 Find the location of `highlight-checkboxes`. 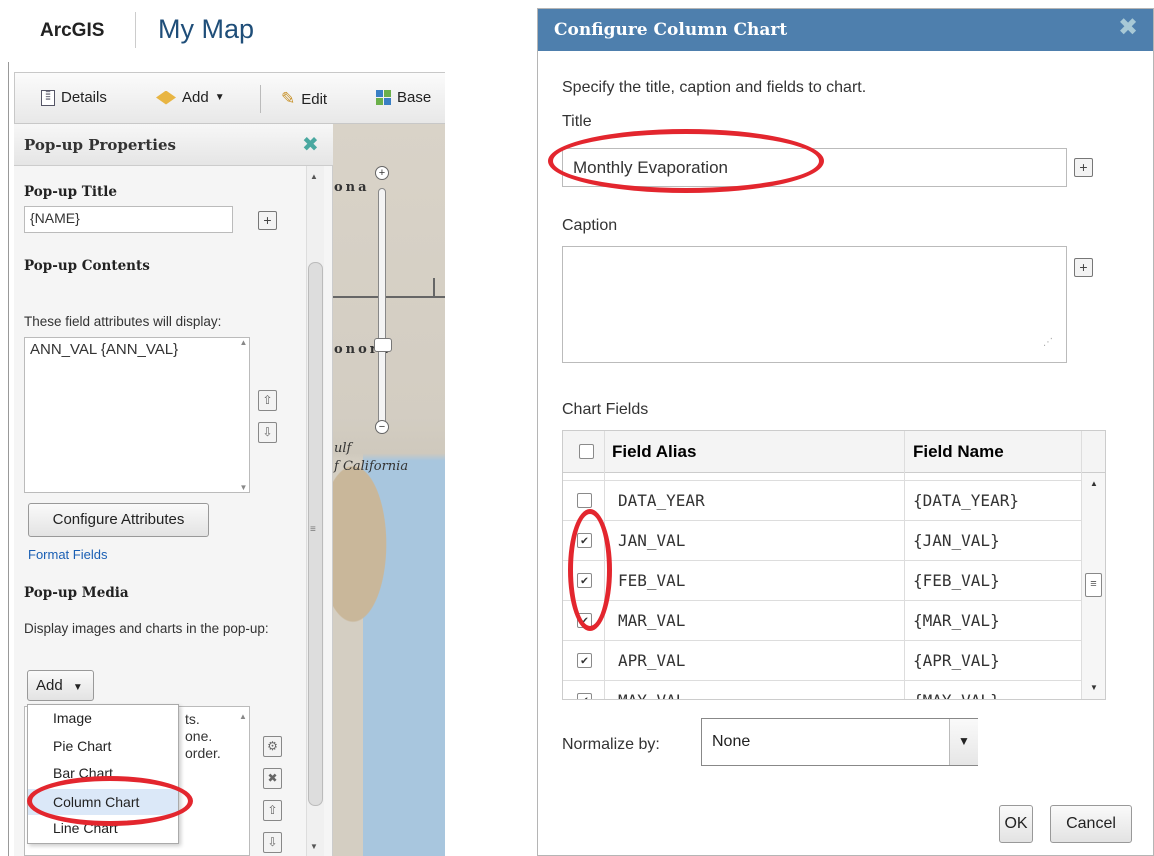

highlight-checkboxes is located at coordinates (590, 570).